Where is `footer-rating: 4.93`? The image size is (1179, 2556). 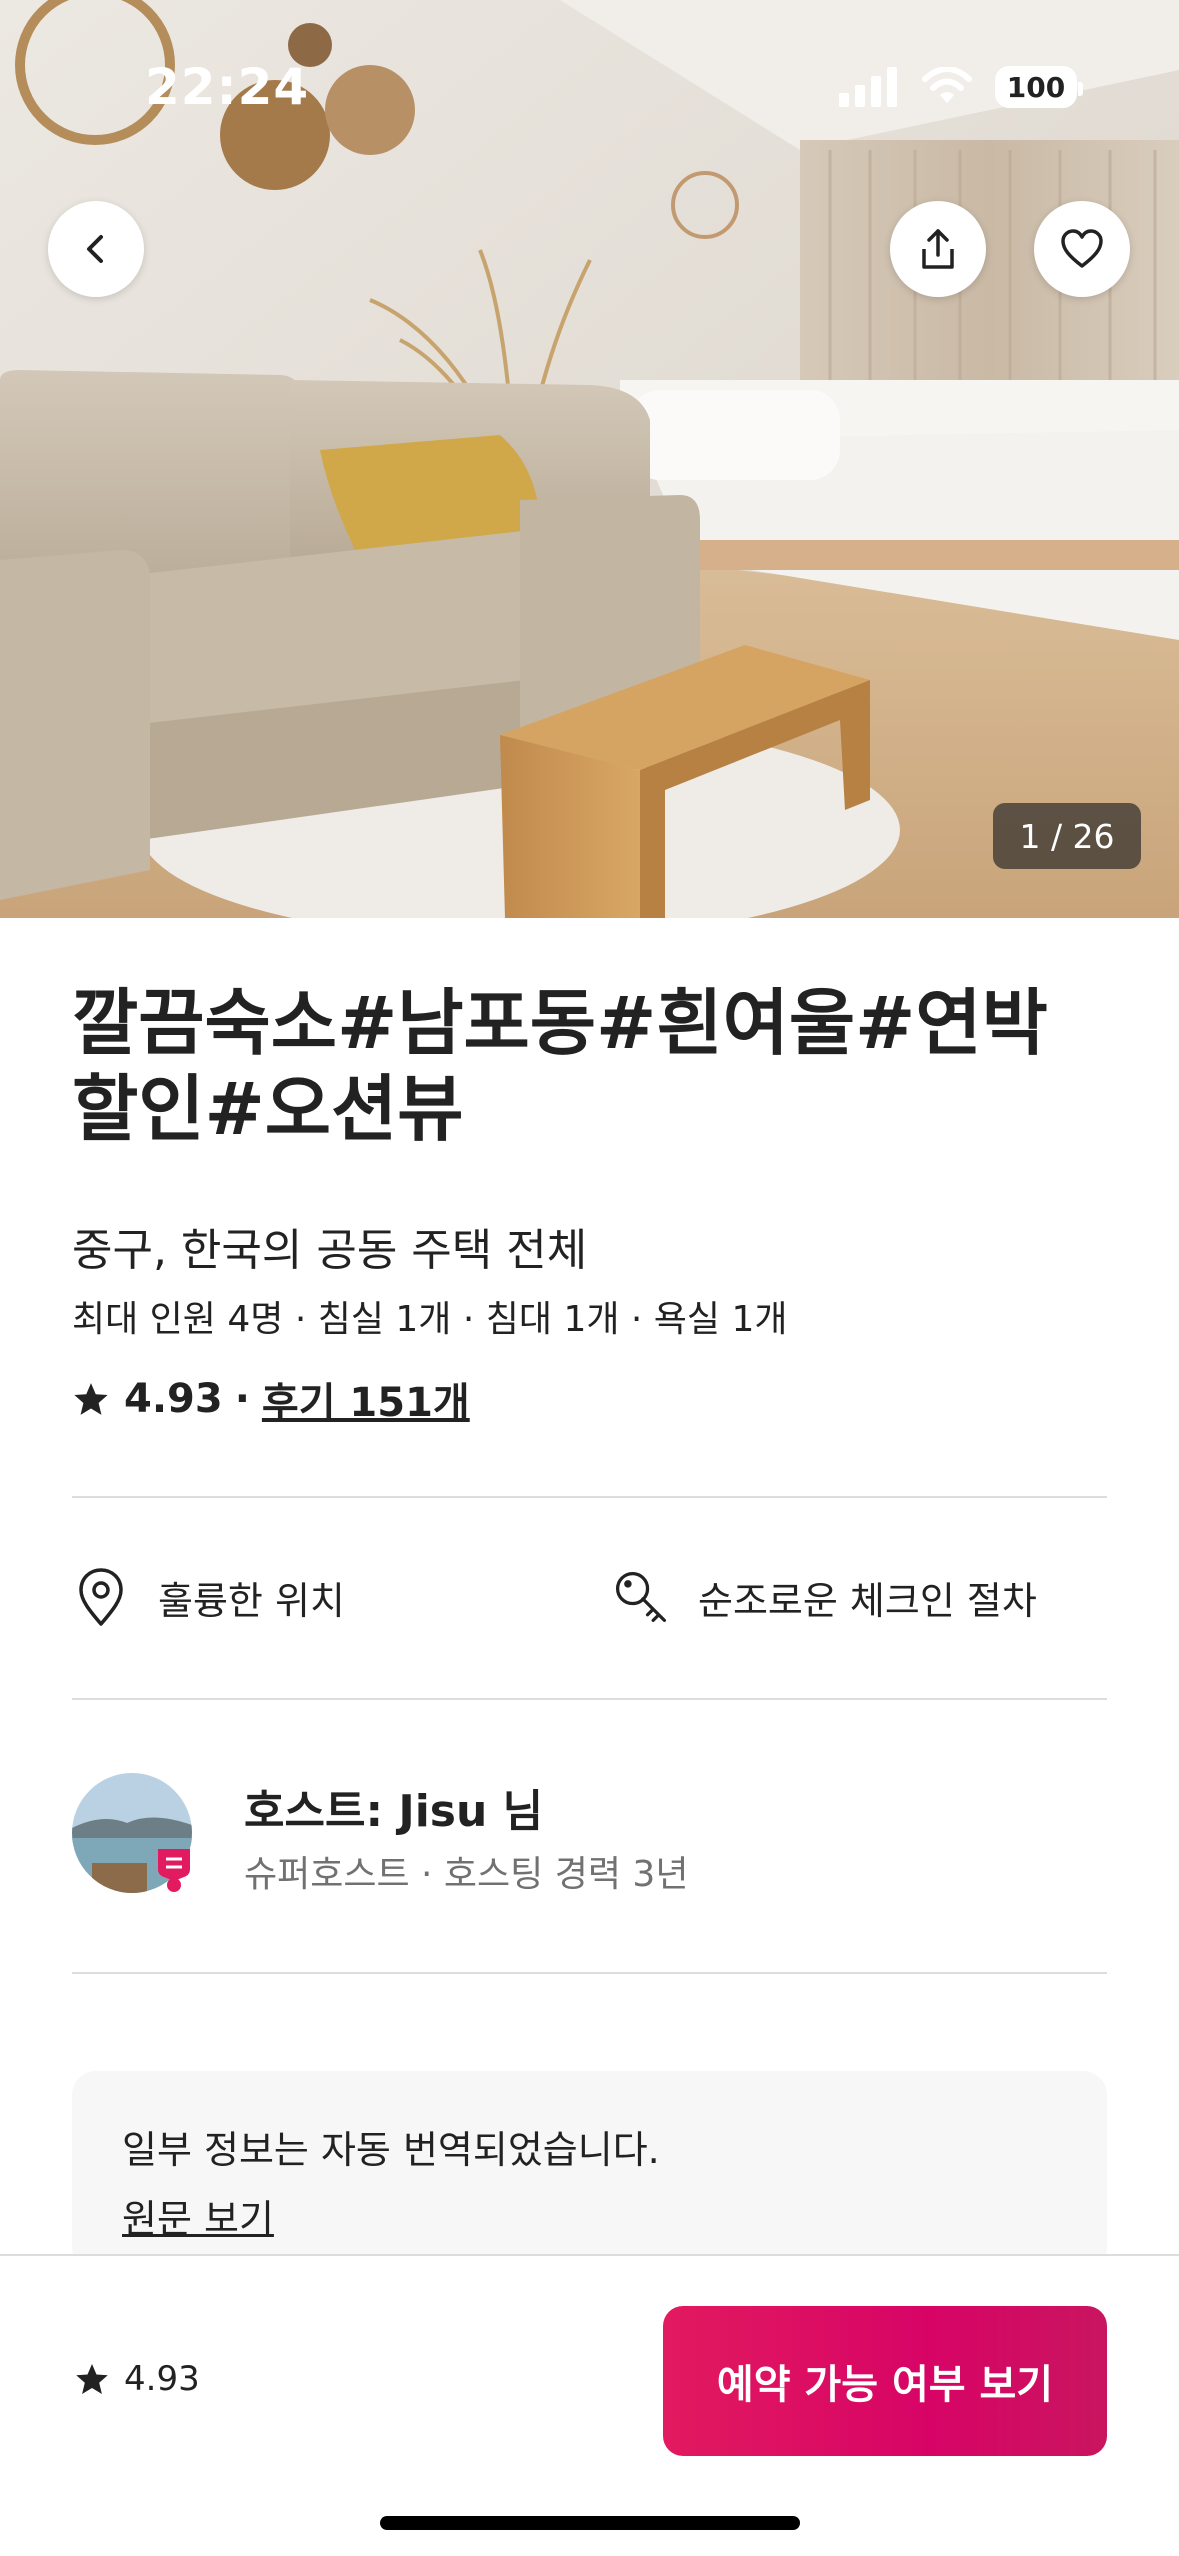 footer-rating: 4.93 is located at coordinates (137, 2379).